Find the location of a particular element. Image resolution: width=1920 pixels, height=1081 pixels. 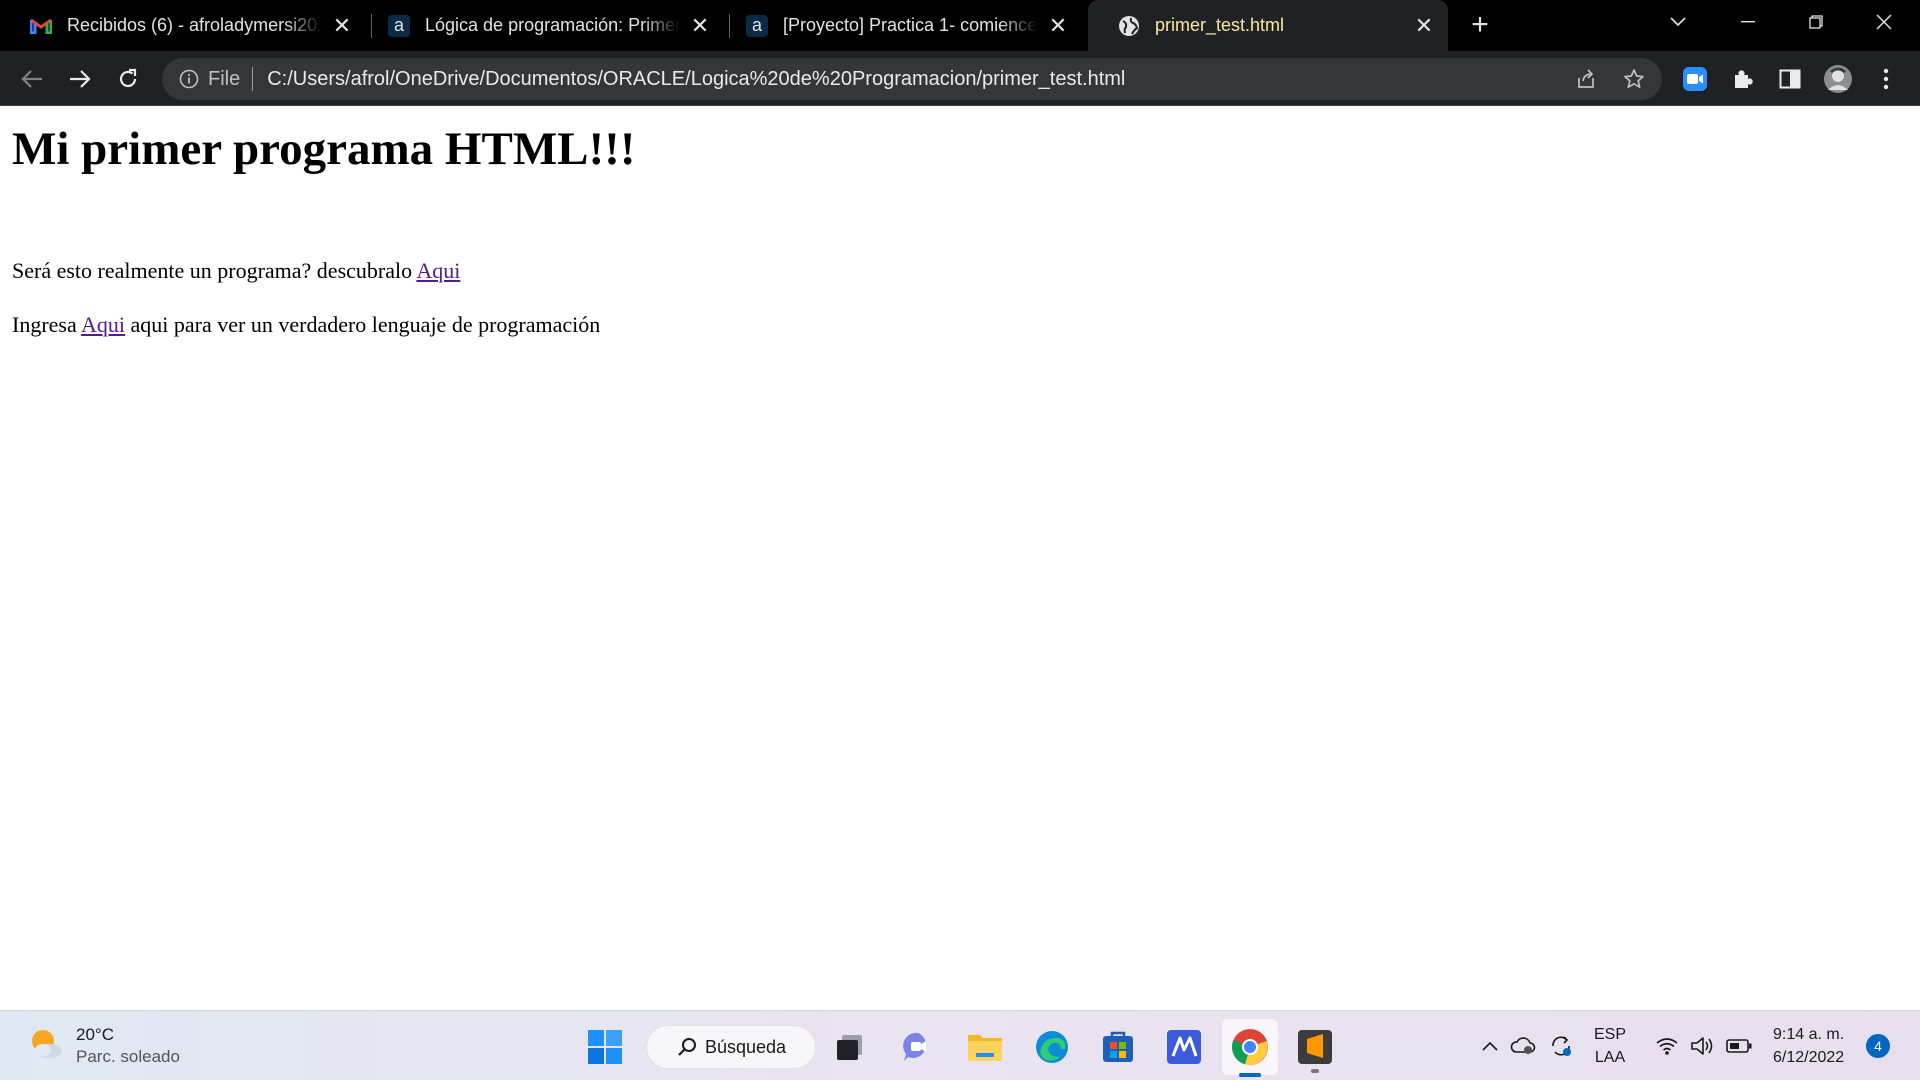

restore-button is located at coordinates (1816, 22).